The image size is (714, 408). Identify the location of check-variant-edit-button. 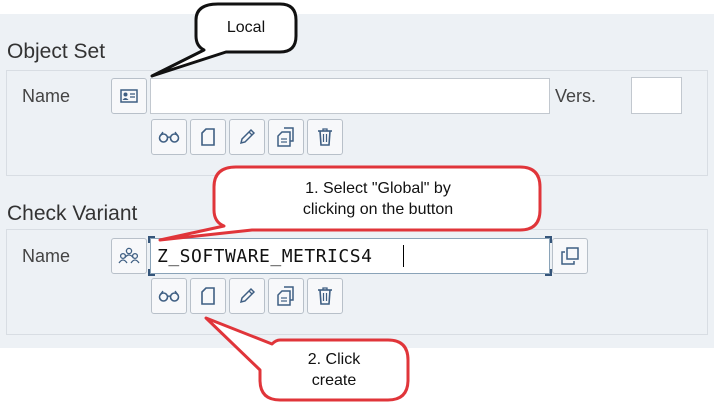
(247, 296).